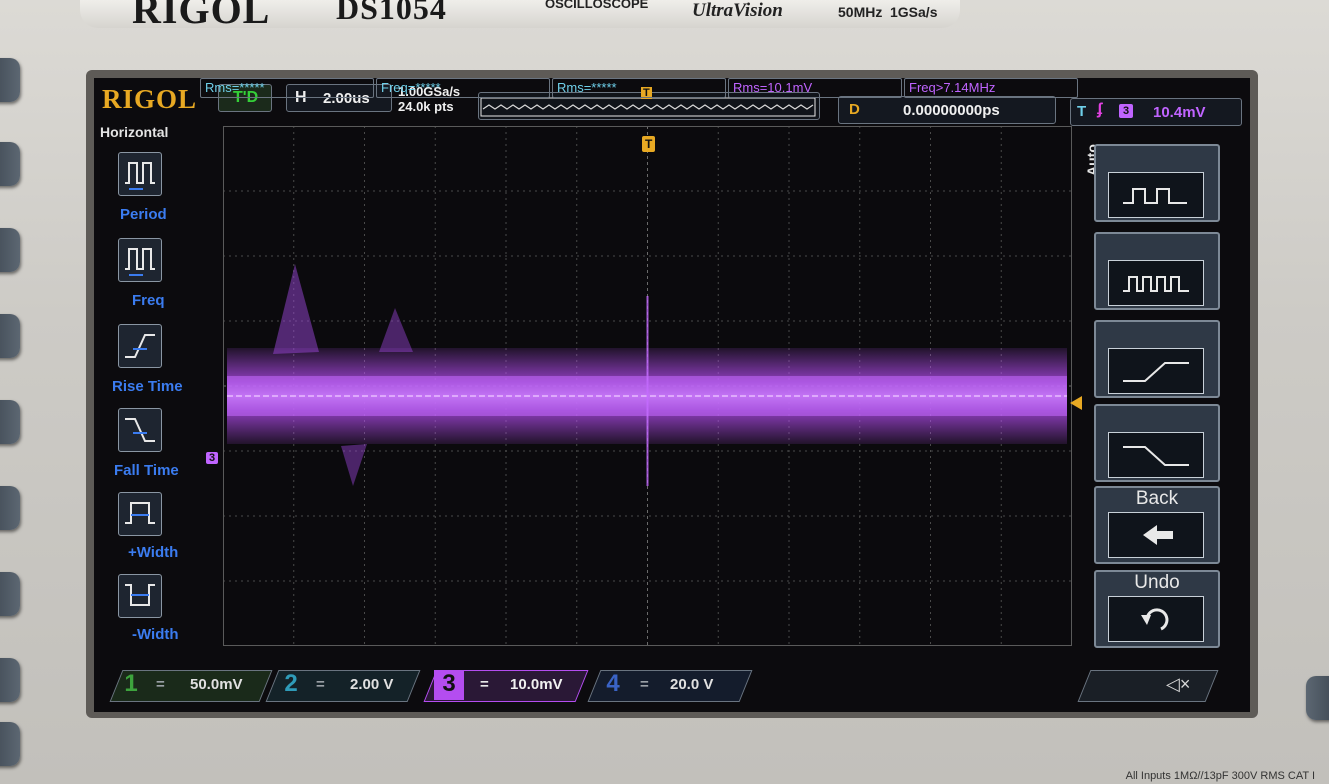 This screenshot has height=784, width=1329. I want to click on undo-icon, so click(1156, 619).